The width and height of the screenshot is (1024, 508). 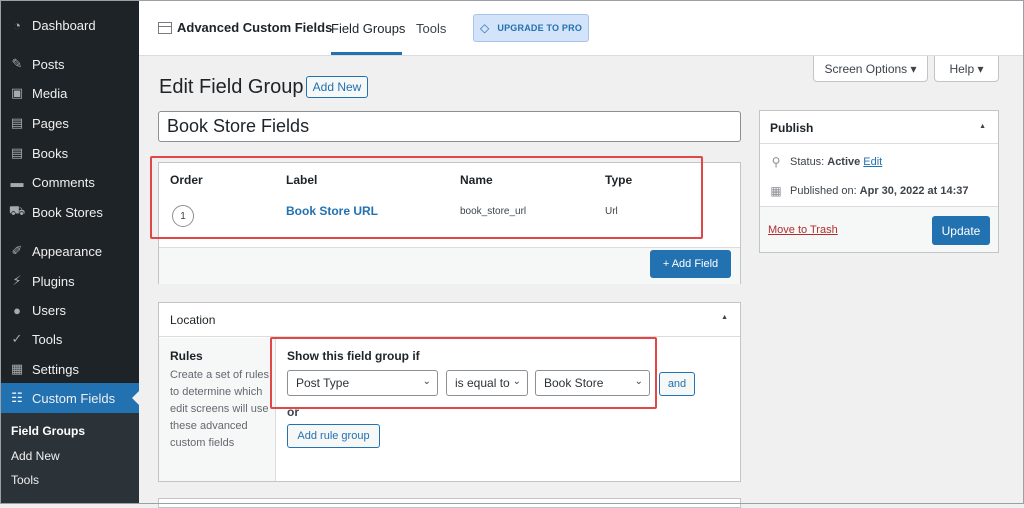 What do you see at coordinates (135, 398) in the screenshot?
I see `active-indicator` at bounding box center [135, 398].